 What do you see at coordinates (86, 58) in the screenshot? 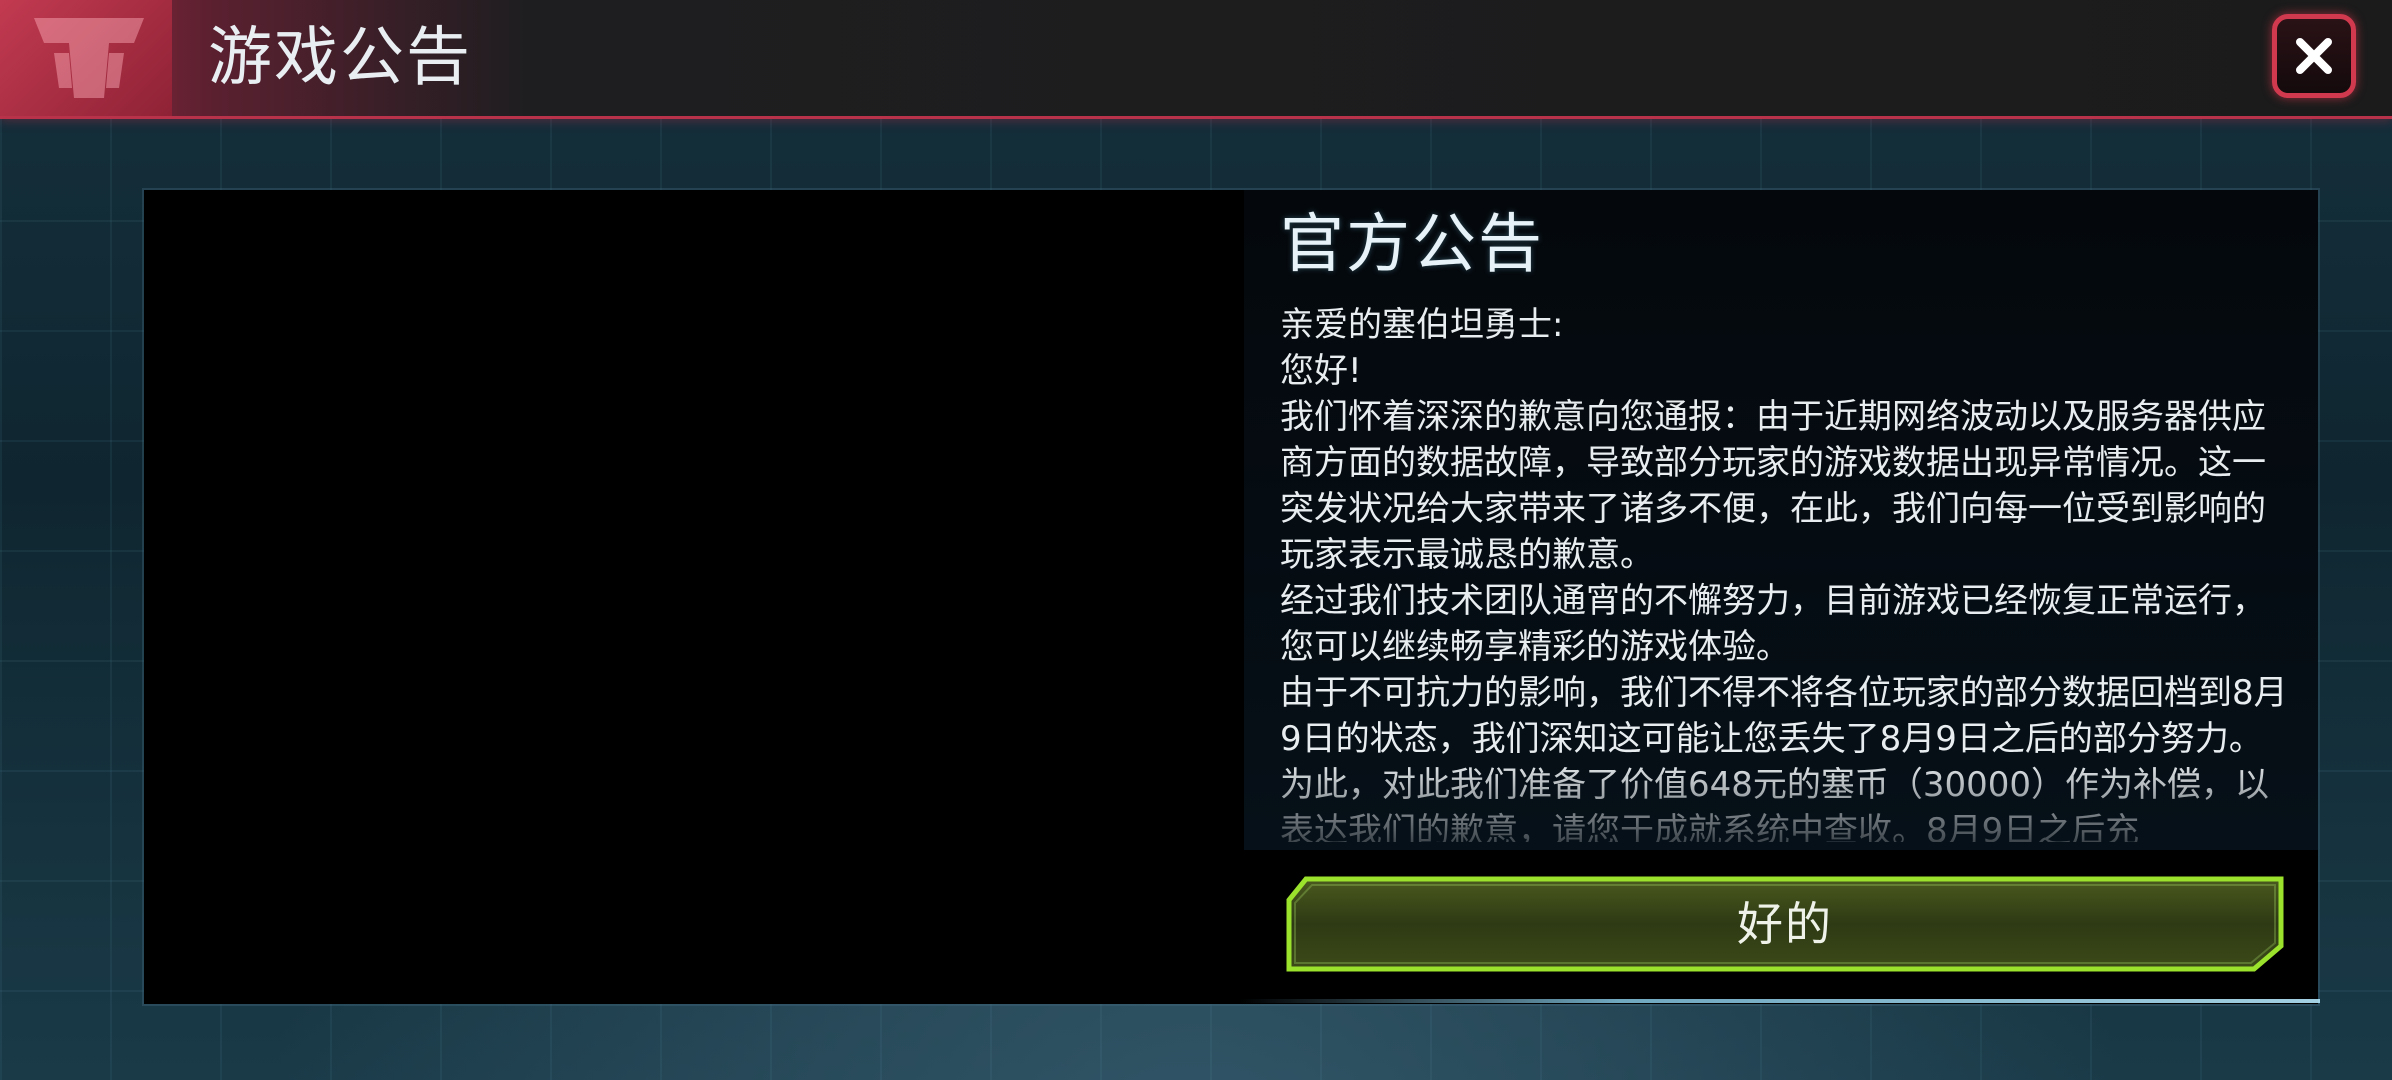
I see `faction-emblem-icon` at bounding box center [86, 58].